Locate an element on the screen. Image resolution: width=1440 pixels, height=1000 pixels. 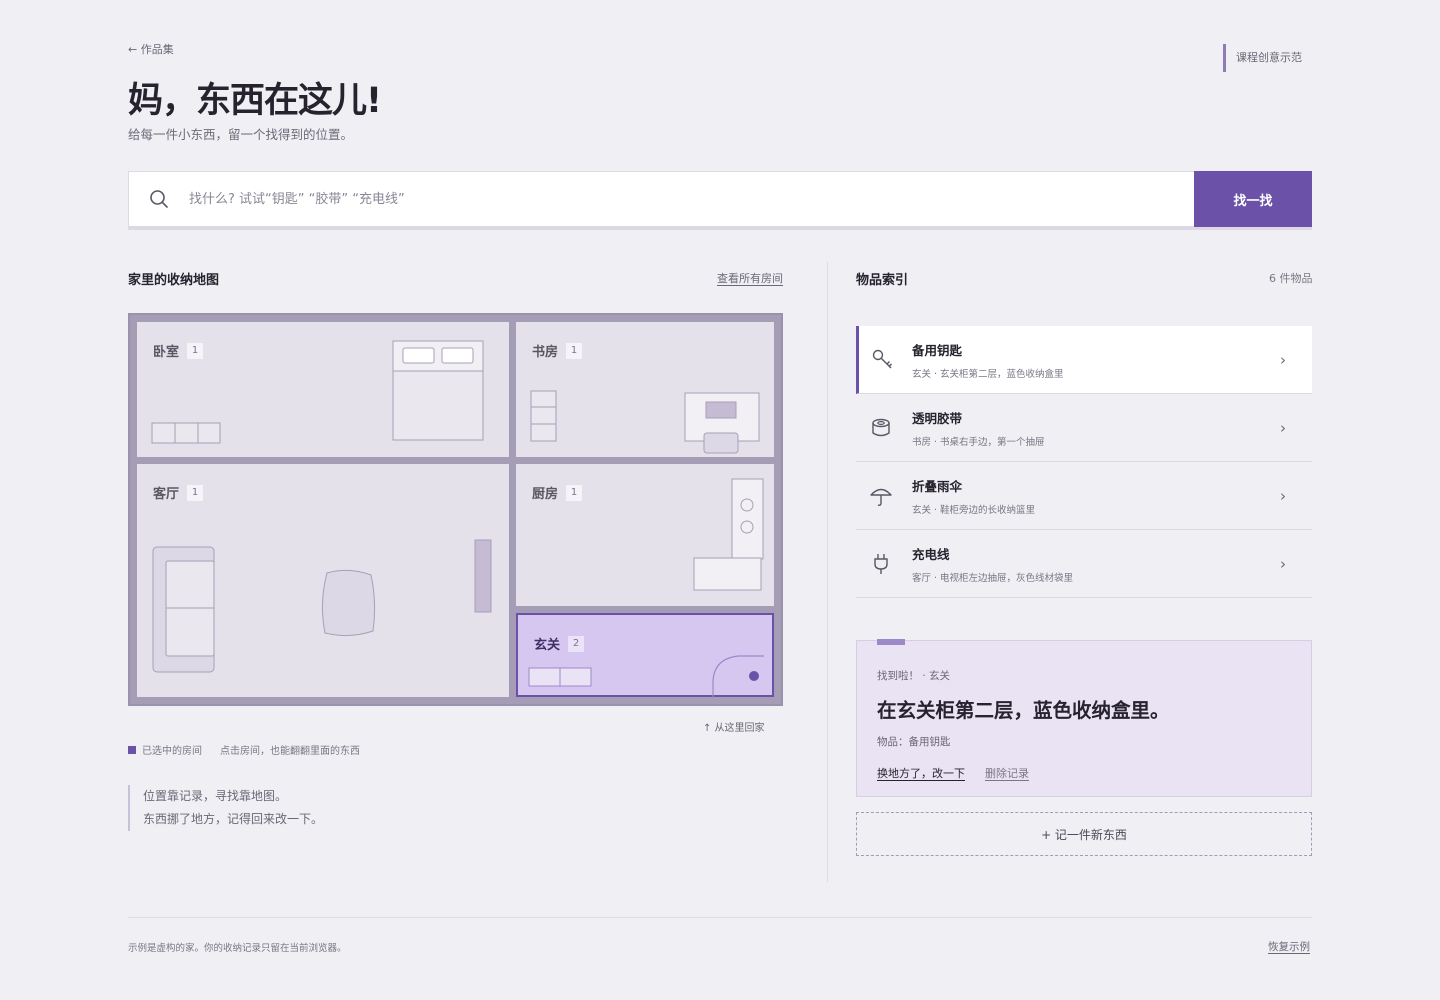
footer-divider is located at coordinates (720, 917).